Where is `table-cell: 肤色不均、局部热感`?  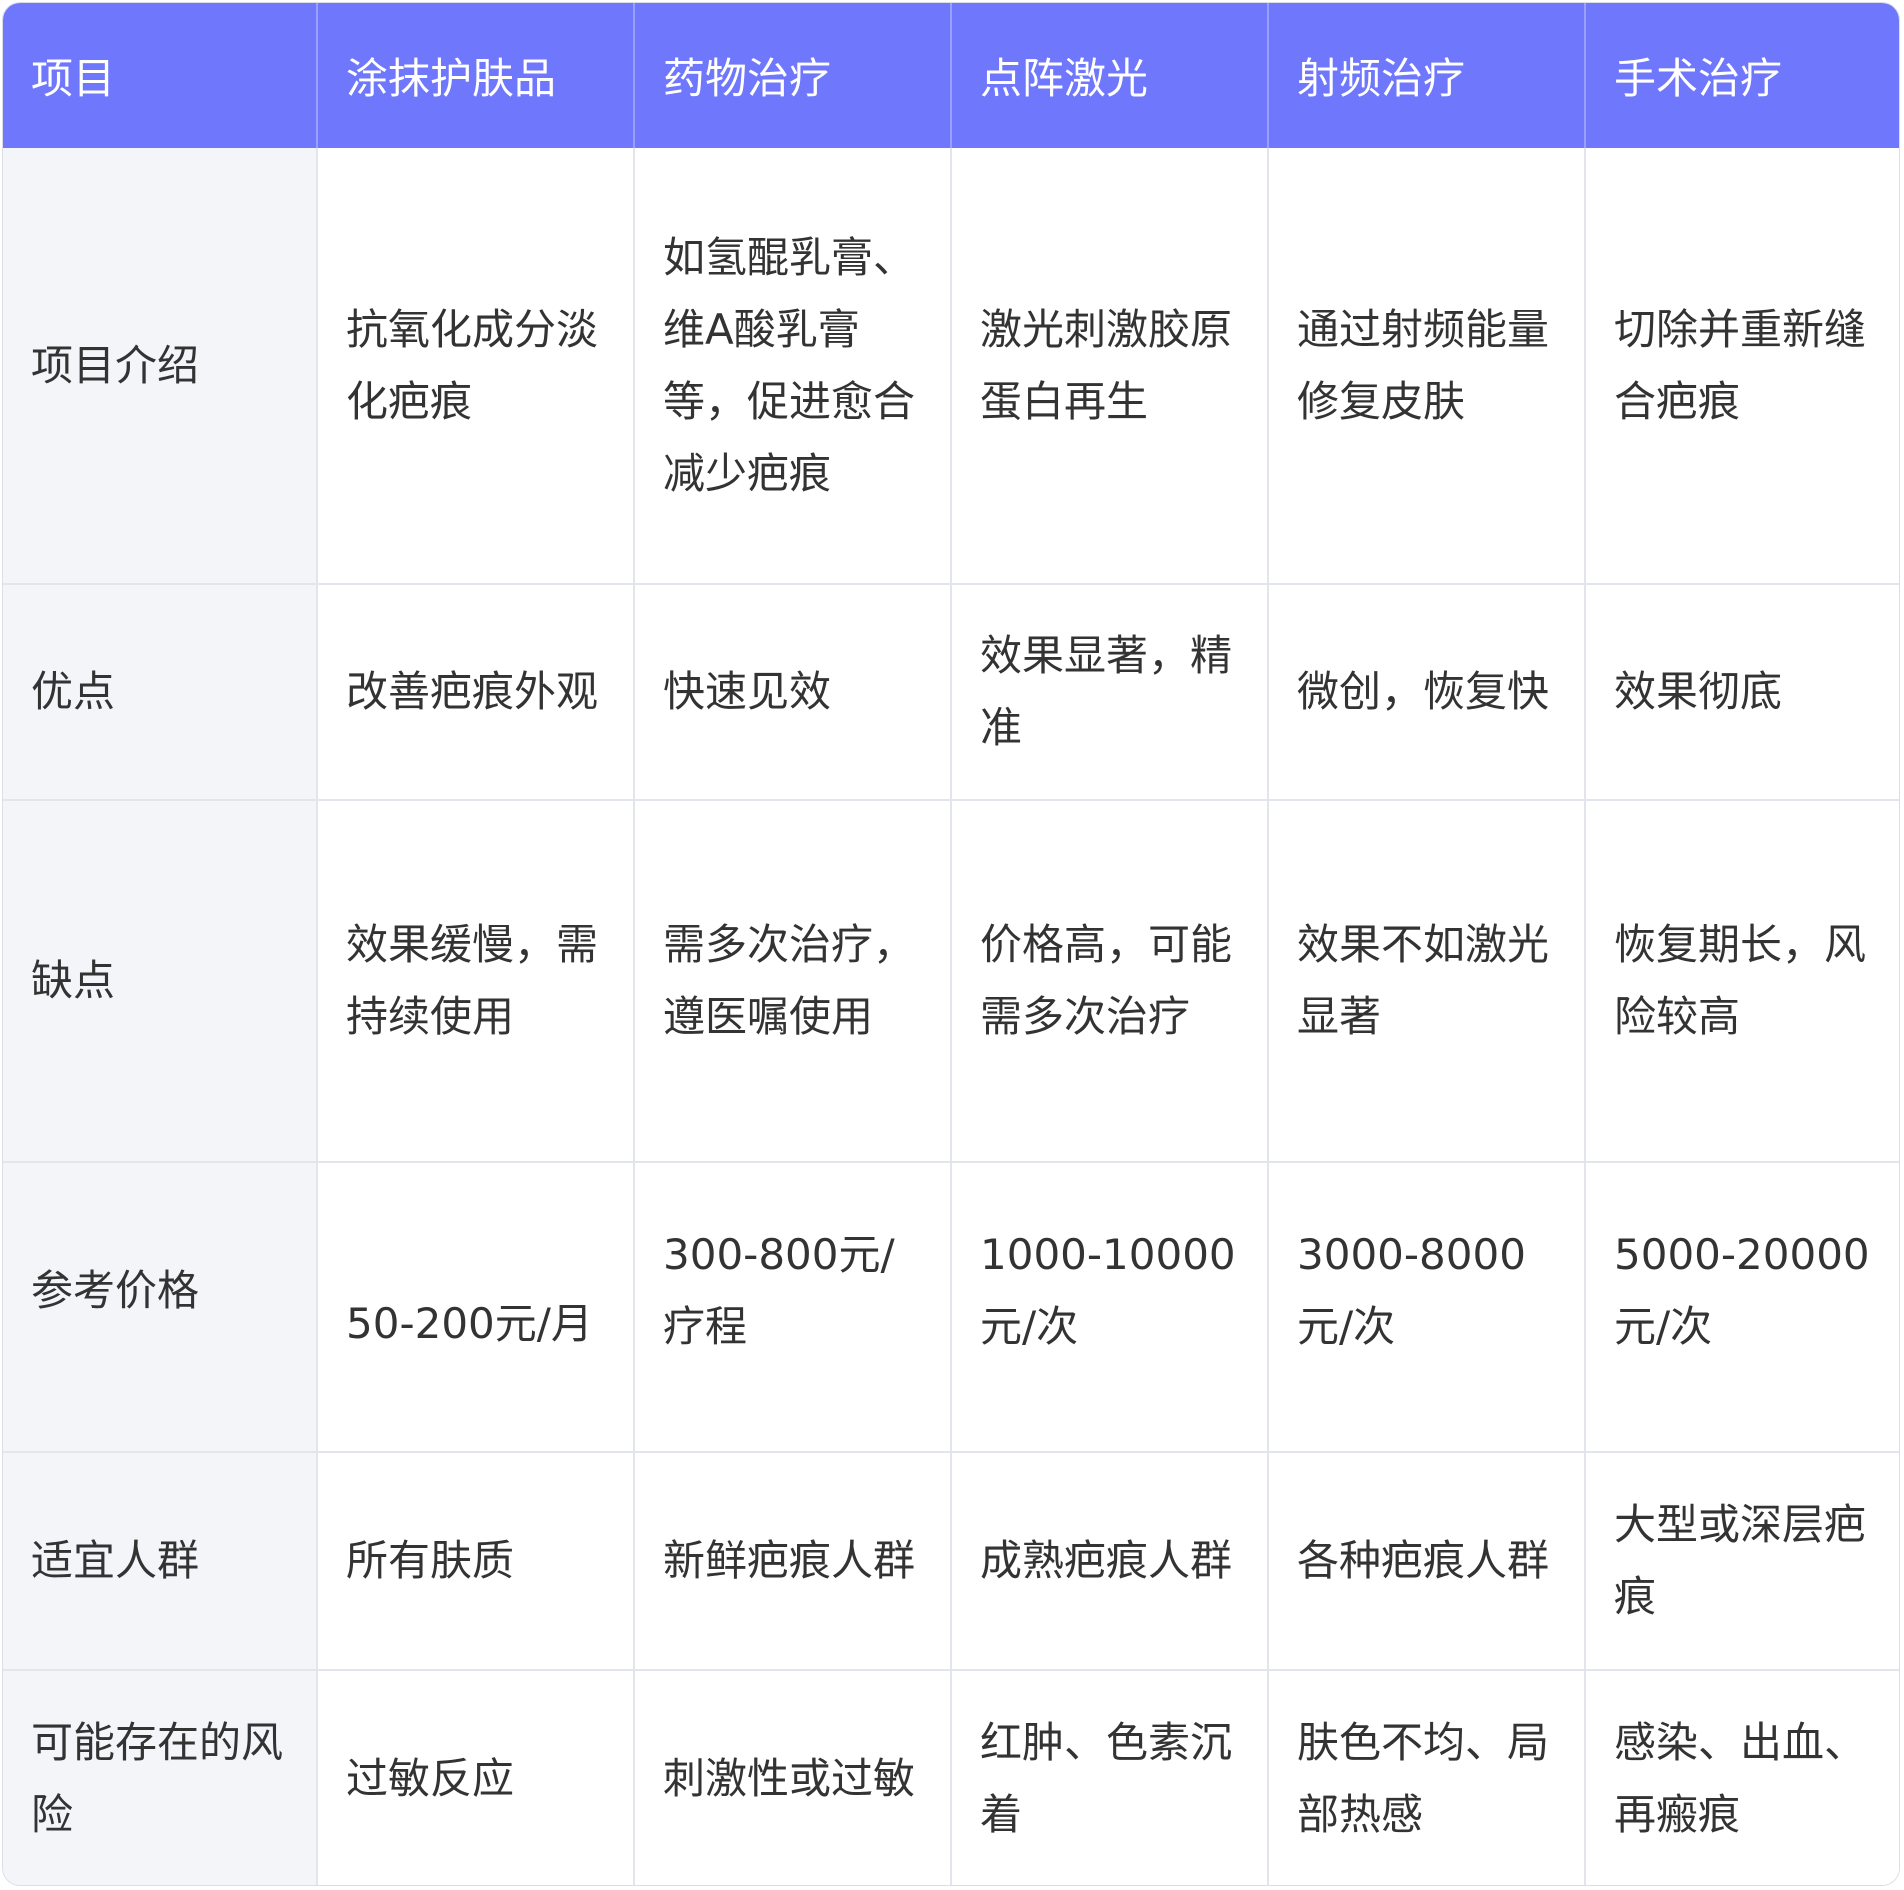
table-cell: 肤色不均、局部热感 is located at coordinates (1427, 1777).